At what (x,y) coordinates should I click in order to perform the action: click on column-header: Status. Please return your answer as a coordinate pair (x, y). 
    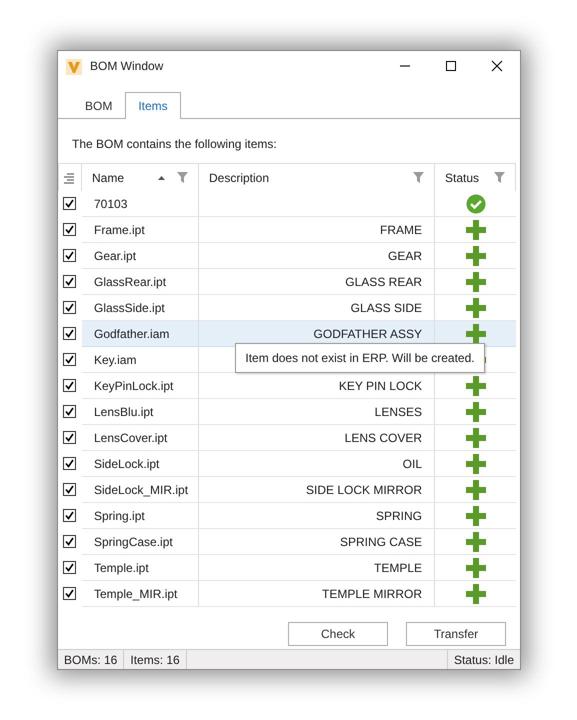
    Looking at the image, I should click on (462, 177).